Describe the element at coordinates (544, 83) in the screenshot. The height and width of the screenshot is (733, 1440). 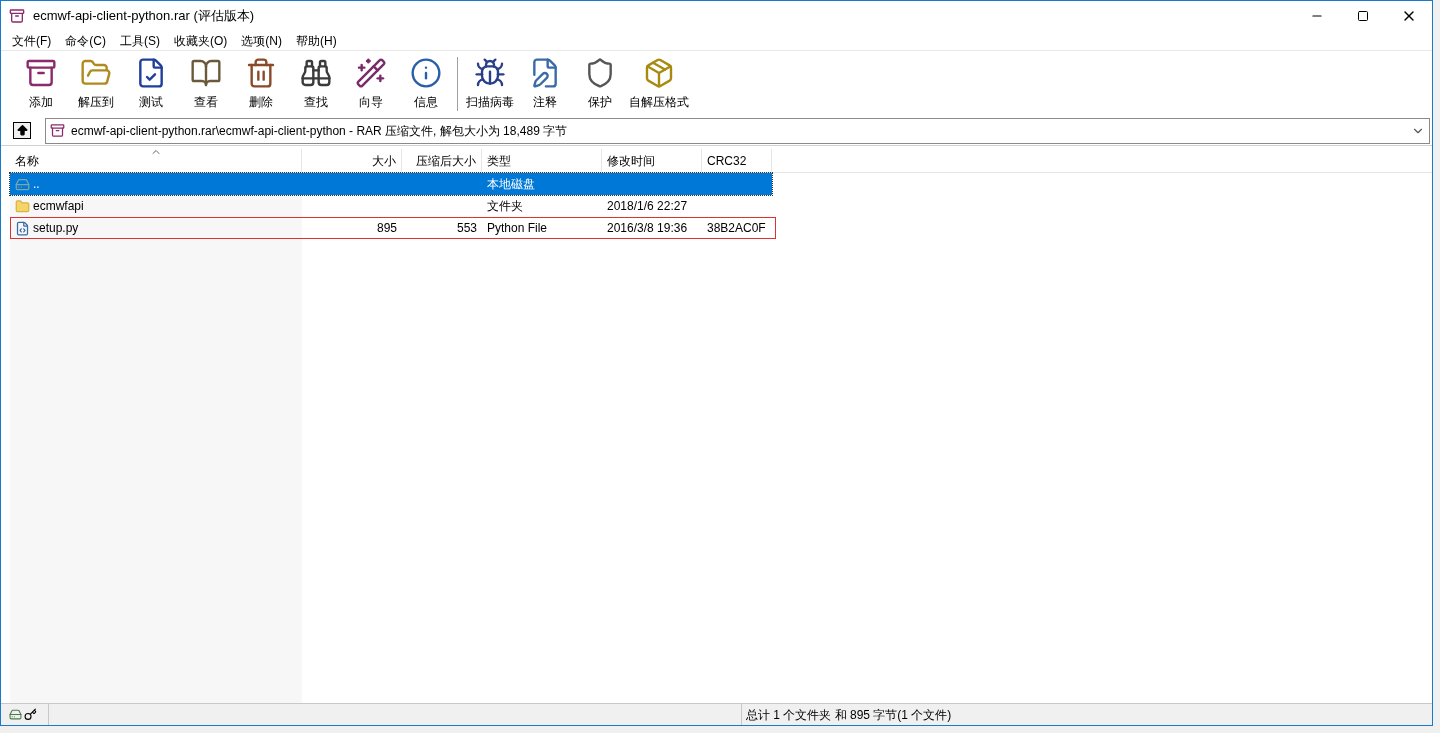
I see `toolbar-button: 注释` at that location.